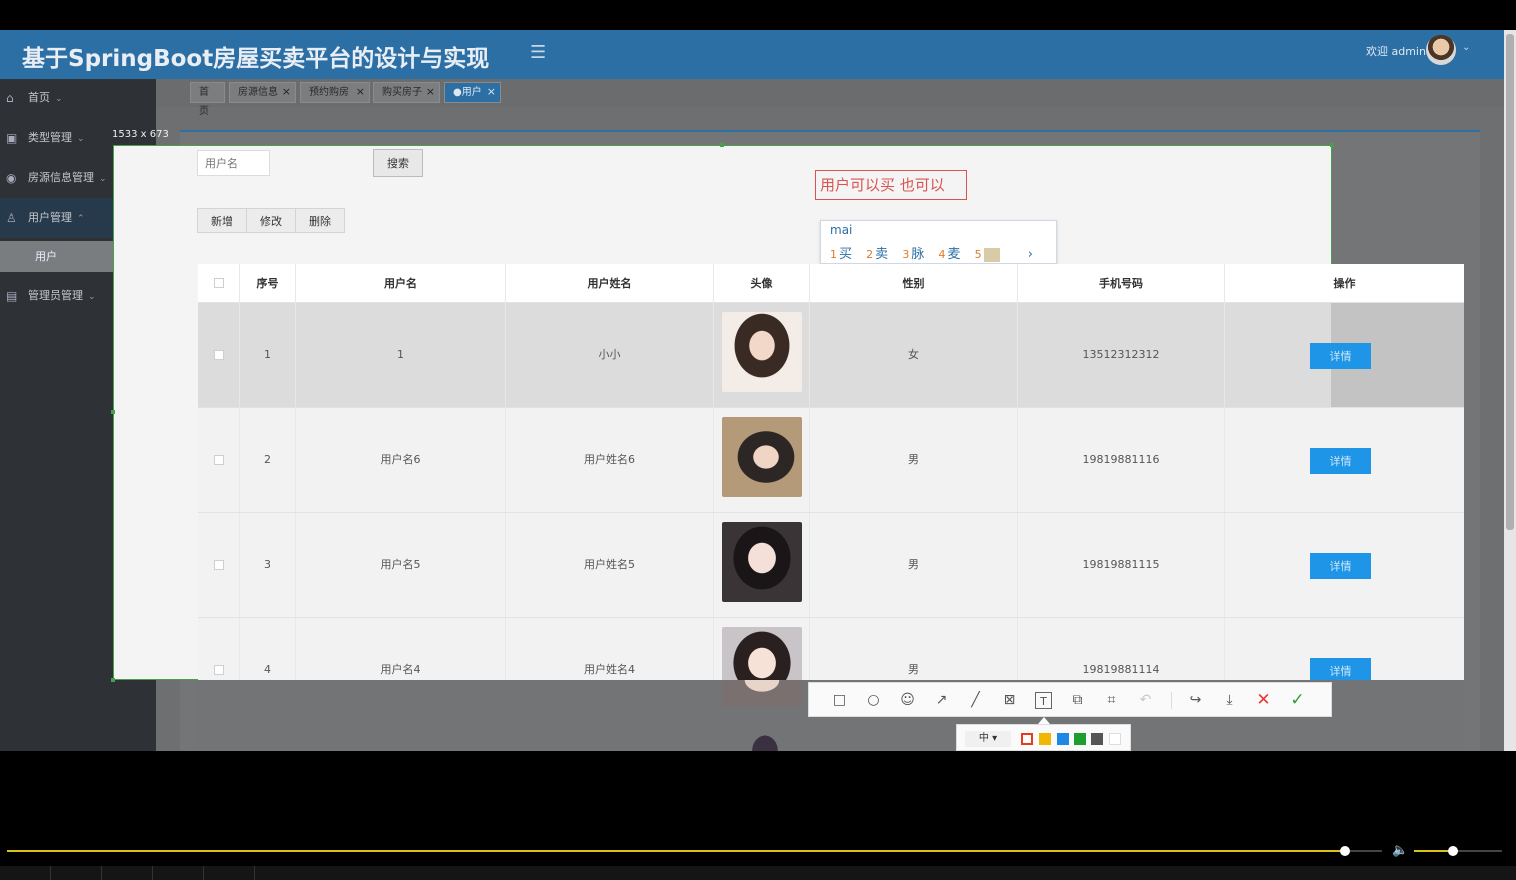  Describe the element at coordinates (991, 254) in the screenshot. I see `ime-emoji-candidate` at that location.